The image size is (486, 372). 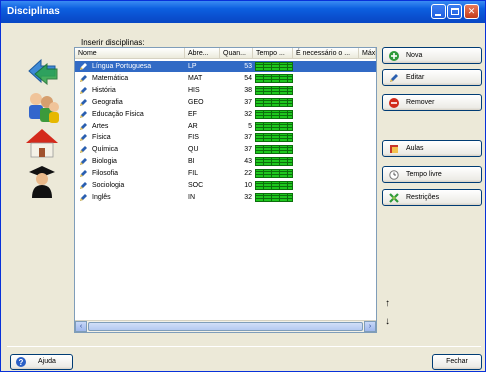 What do you see at coordinates (193, 138) in the screenshot?
I see `discipline-abbreviation: FIS` at bounding box center [193, 138].